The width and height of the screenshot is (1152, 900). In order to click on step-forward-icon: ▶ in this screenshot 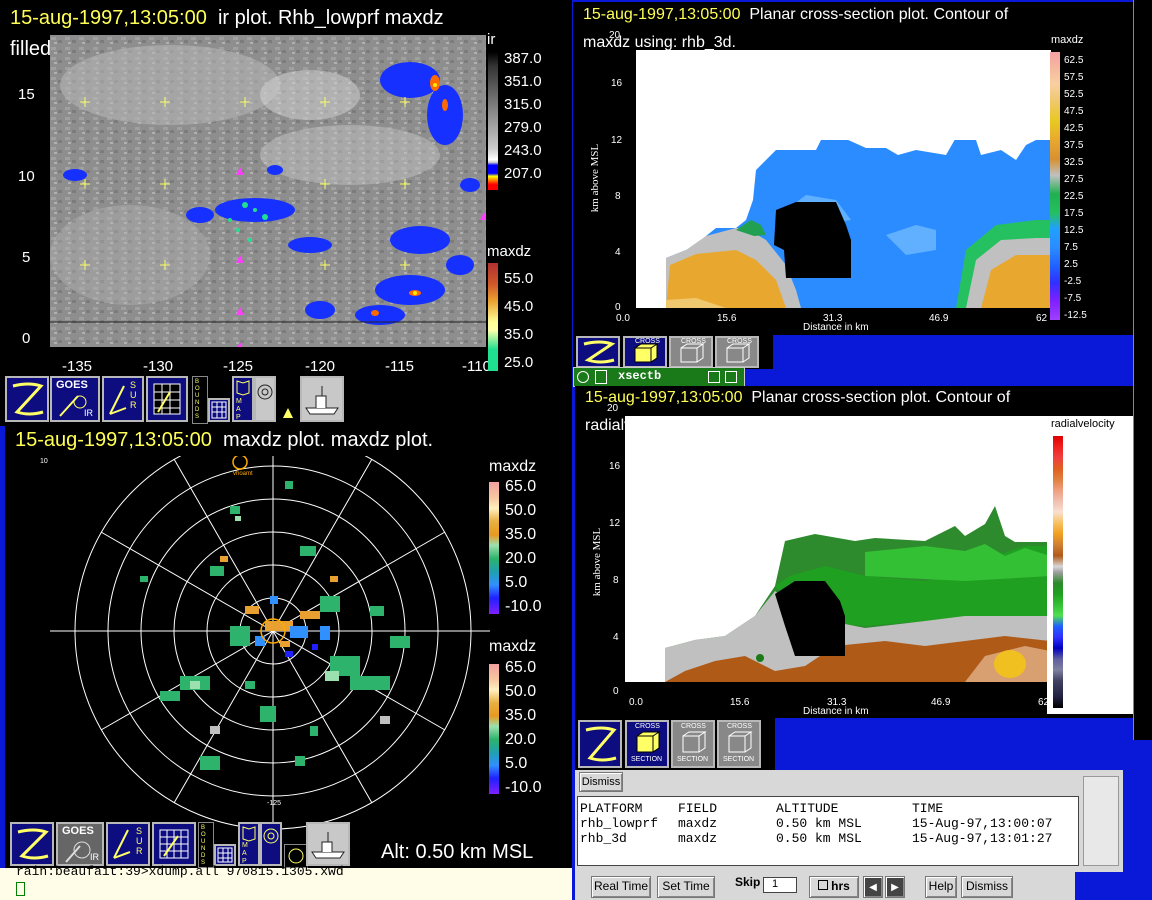, I will do `click(895, 887)`.